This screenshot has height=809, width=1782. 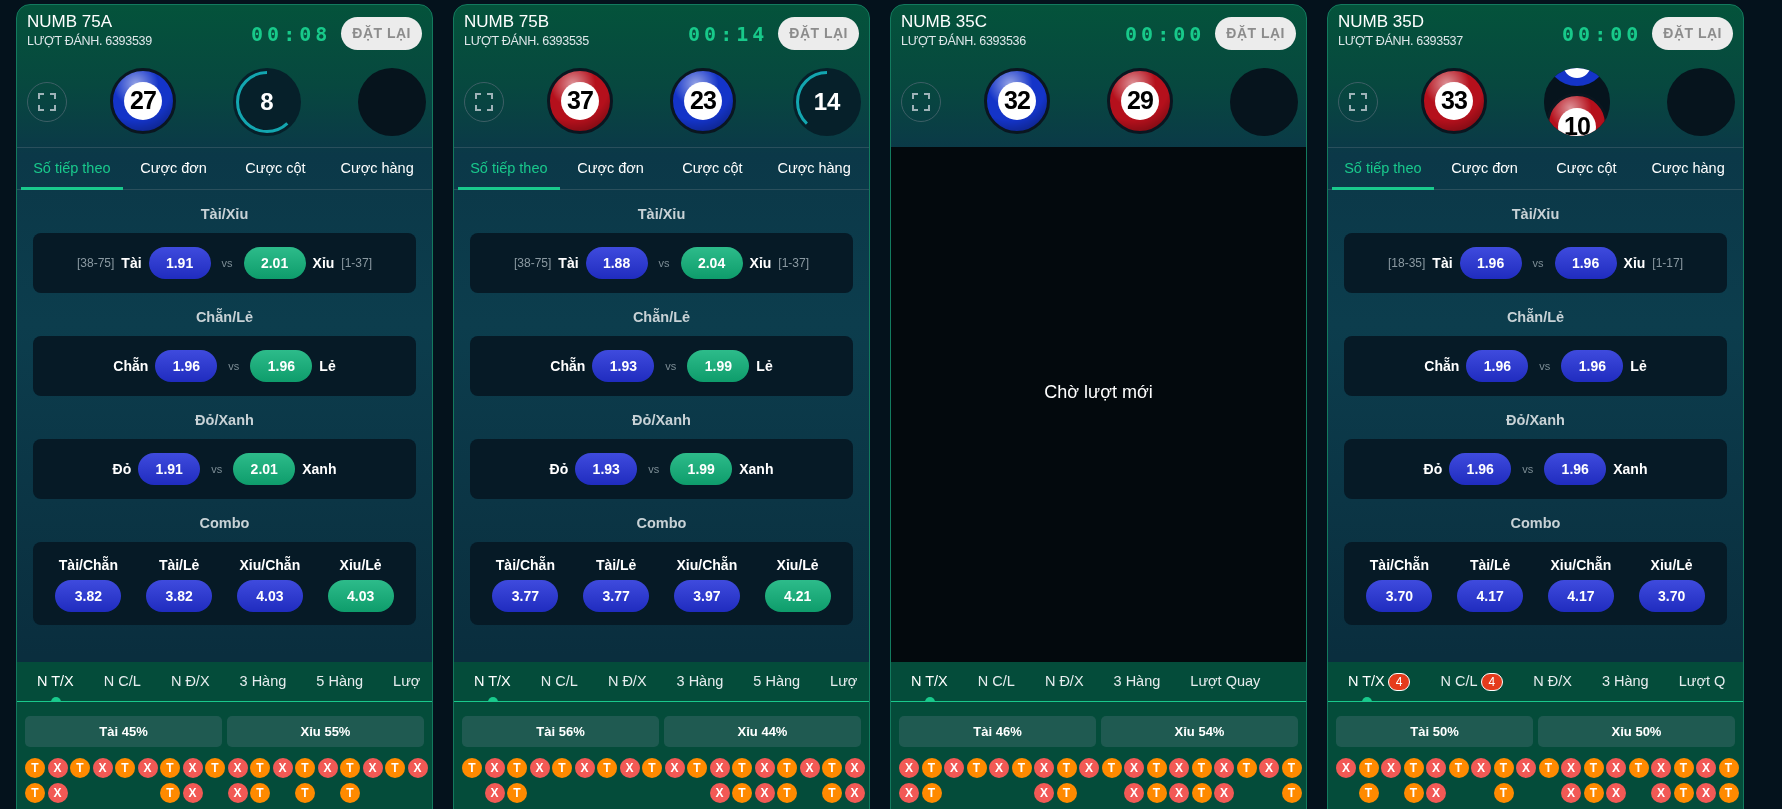 What do you see at coordinates (616, 263) in the screenshot?
I see `odds-button: 1.88` at bounding box center [616, 263].